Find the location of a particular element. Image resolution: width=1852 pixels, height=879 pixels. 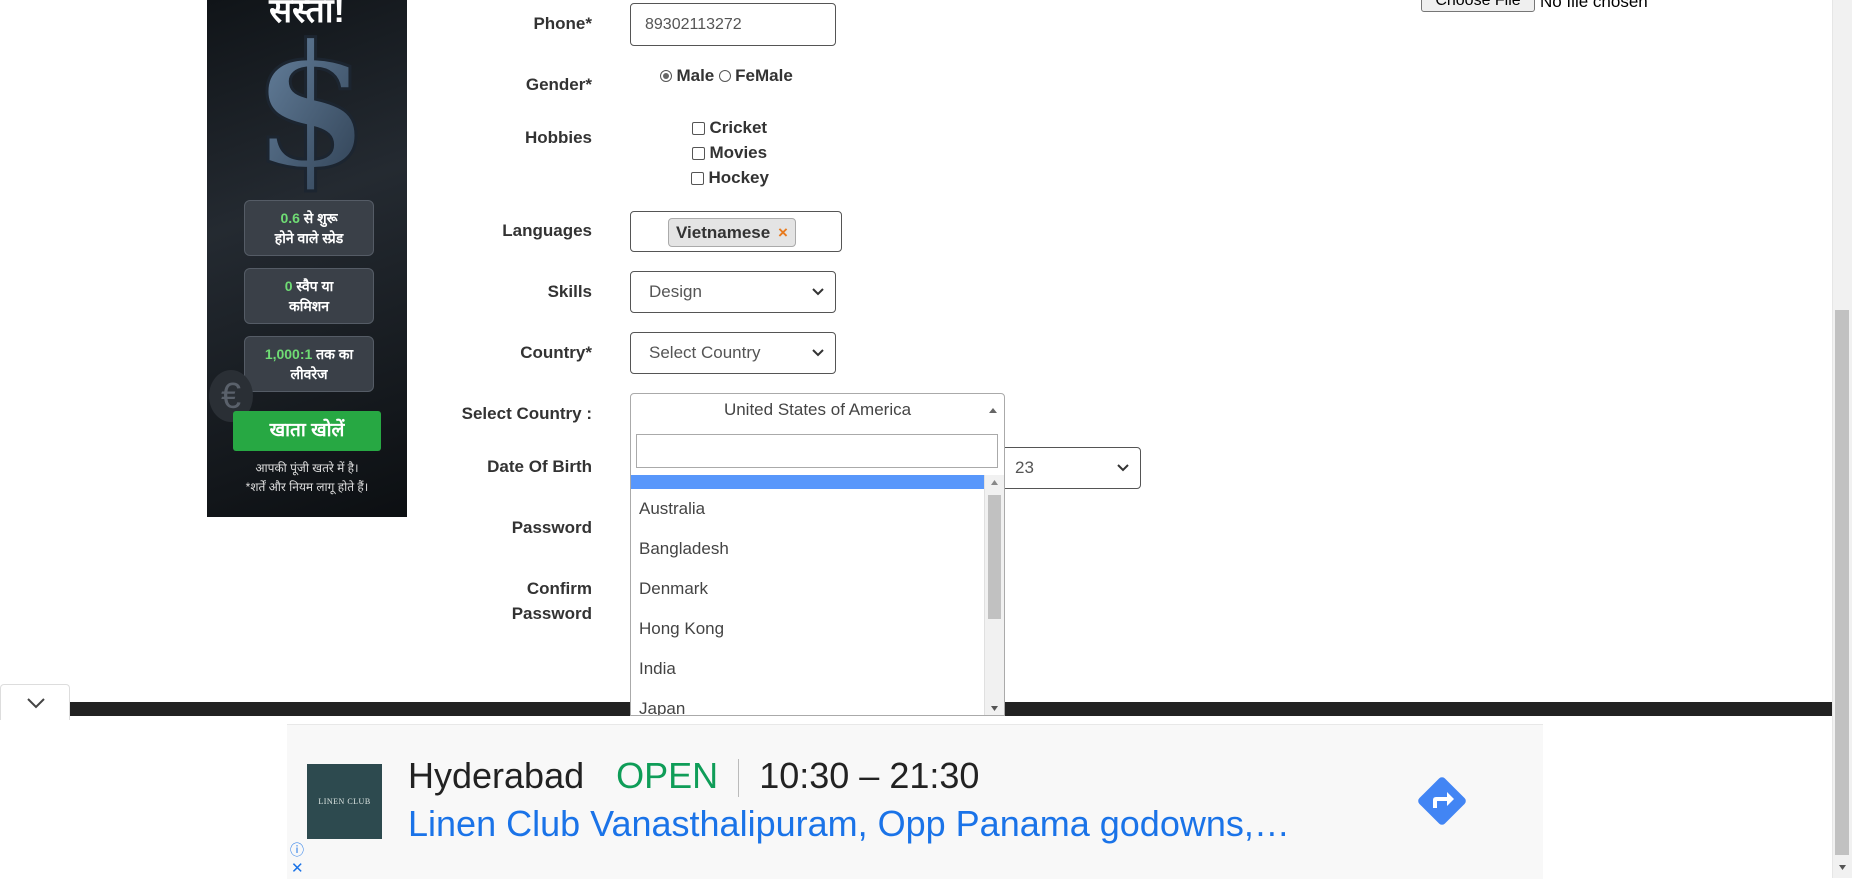

hobby-hockey: Hockey is located at coordinates (730, 178).